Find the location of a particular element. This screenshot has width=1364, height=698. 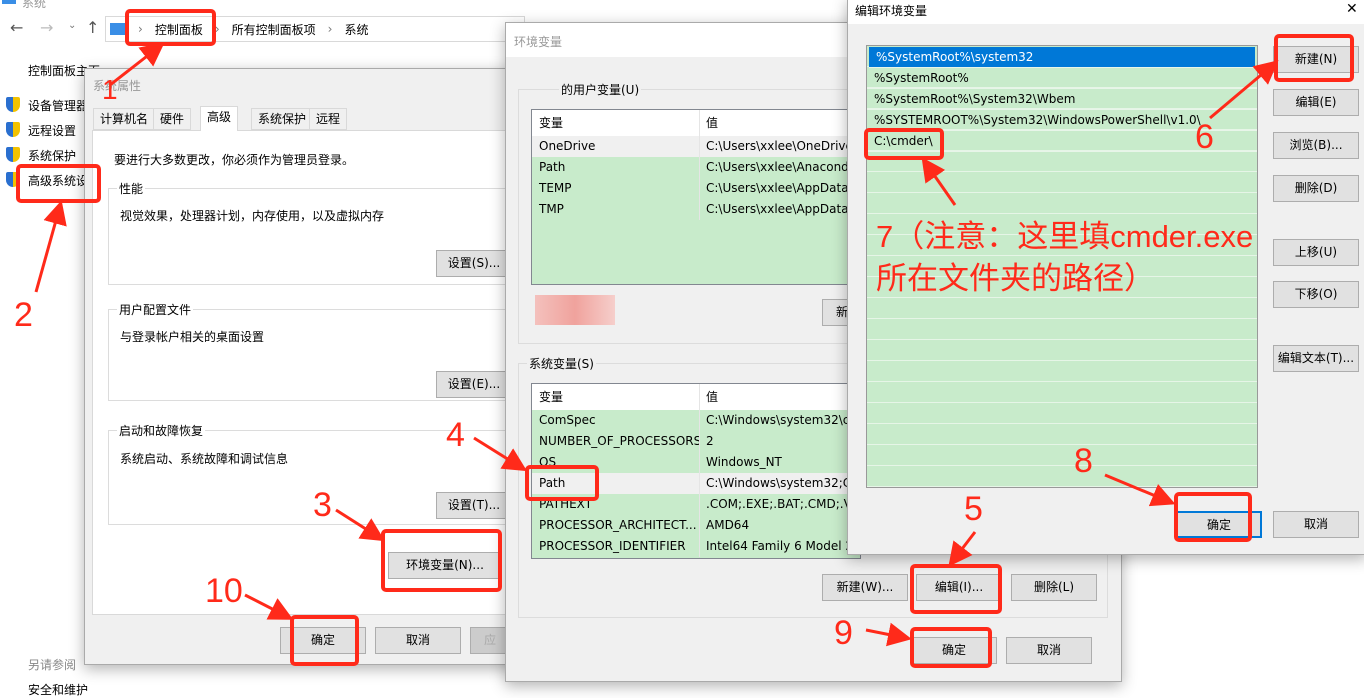

step-label: 10 is located at coordinates (224, 591).